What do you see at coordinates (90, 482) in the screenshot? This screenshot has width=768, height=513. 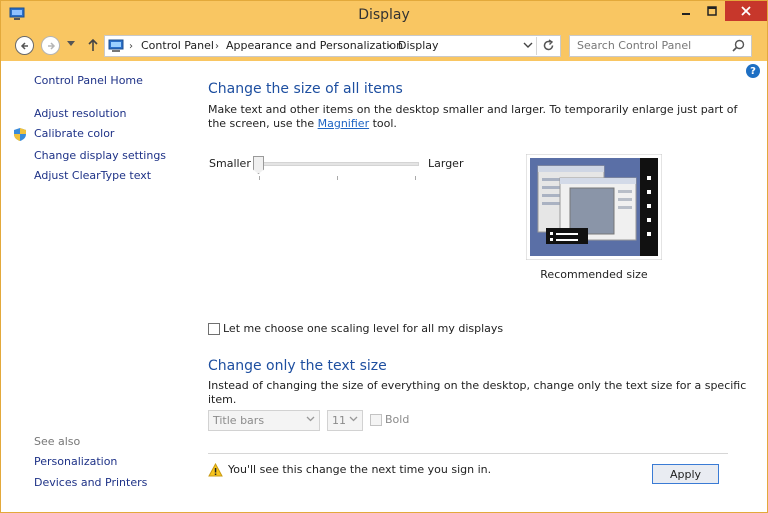 I see `devices-and-printers-link: Devices and Printers` at bounding box center [90, 482].